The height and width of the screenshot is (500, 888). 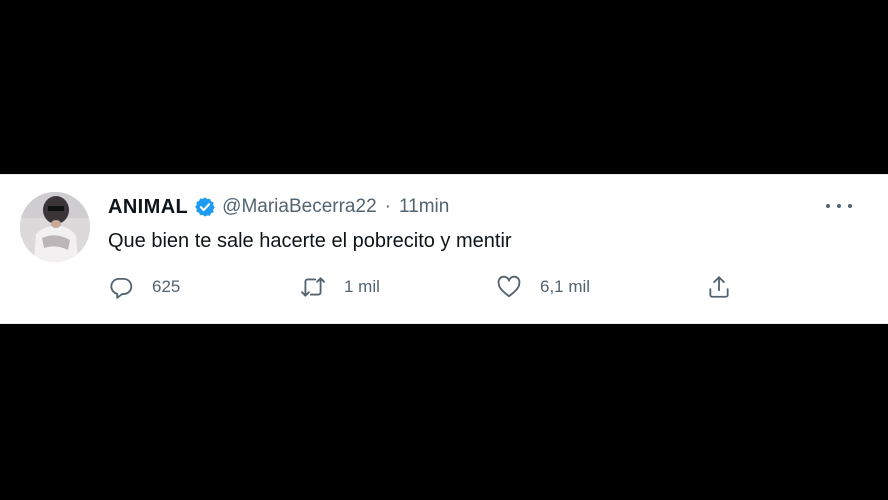 What do you see at coordinates (148, 207) in the screenshot?
I see `display-name: ANIMAL` at bounding box center [148, 207].